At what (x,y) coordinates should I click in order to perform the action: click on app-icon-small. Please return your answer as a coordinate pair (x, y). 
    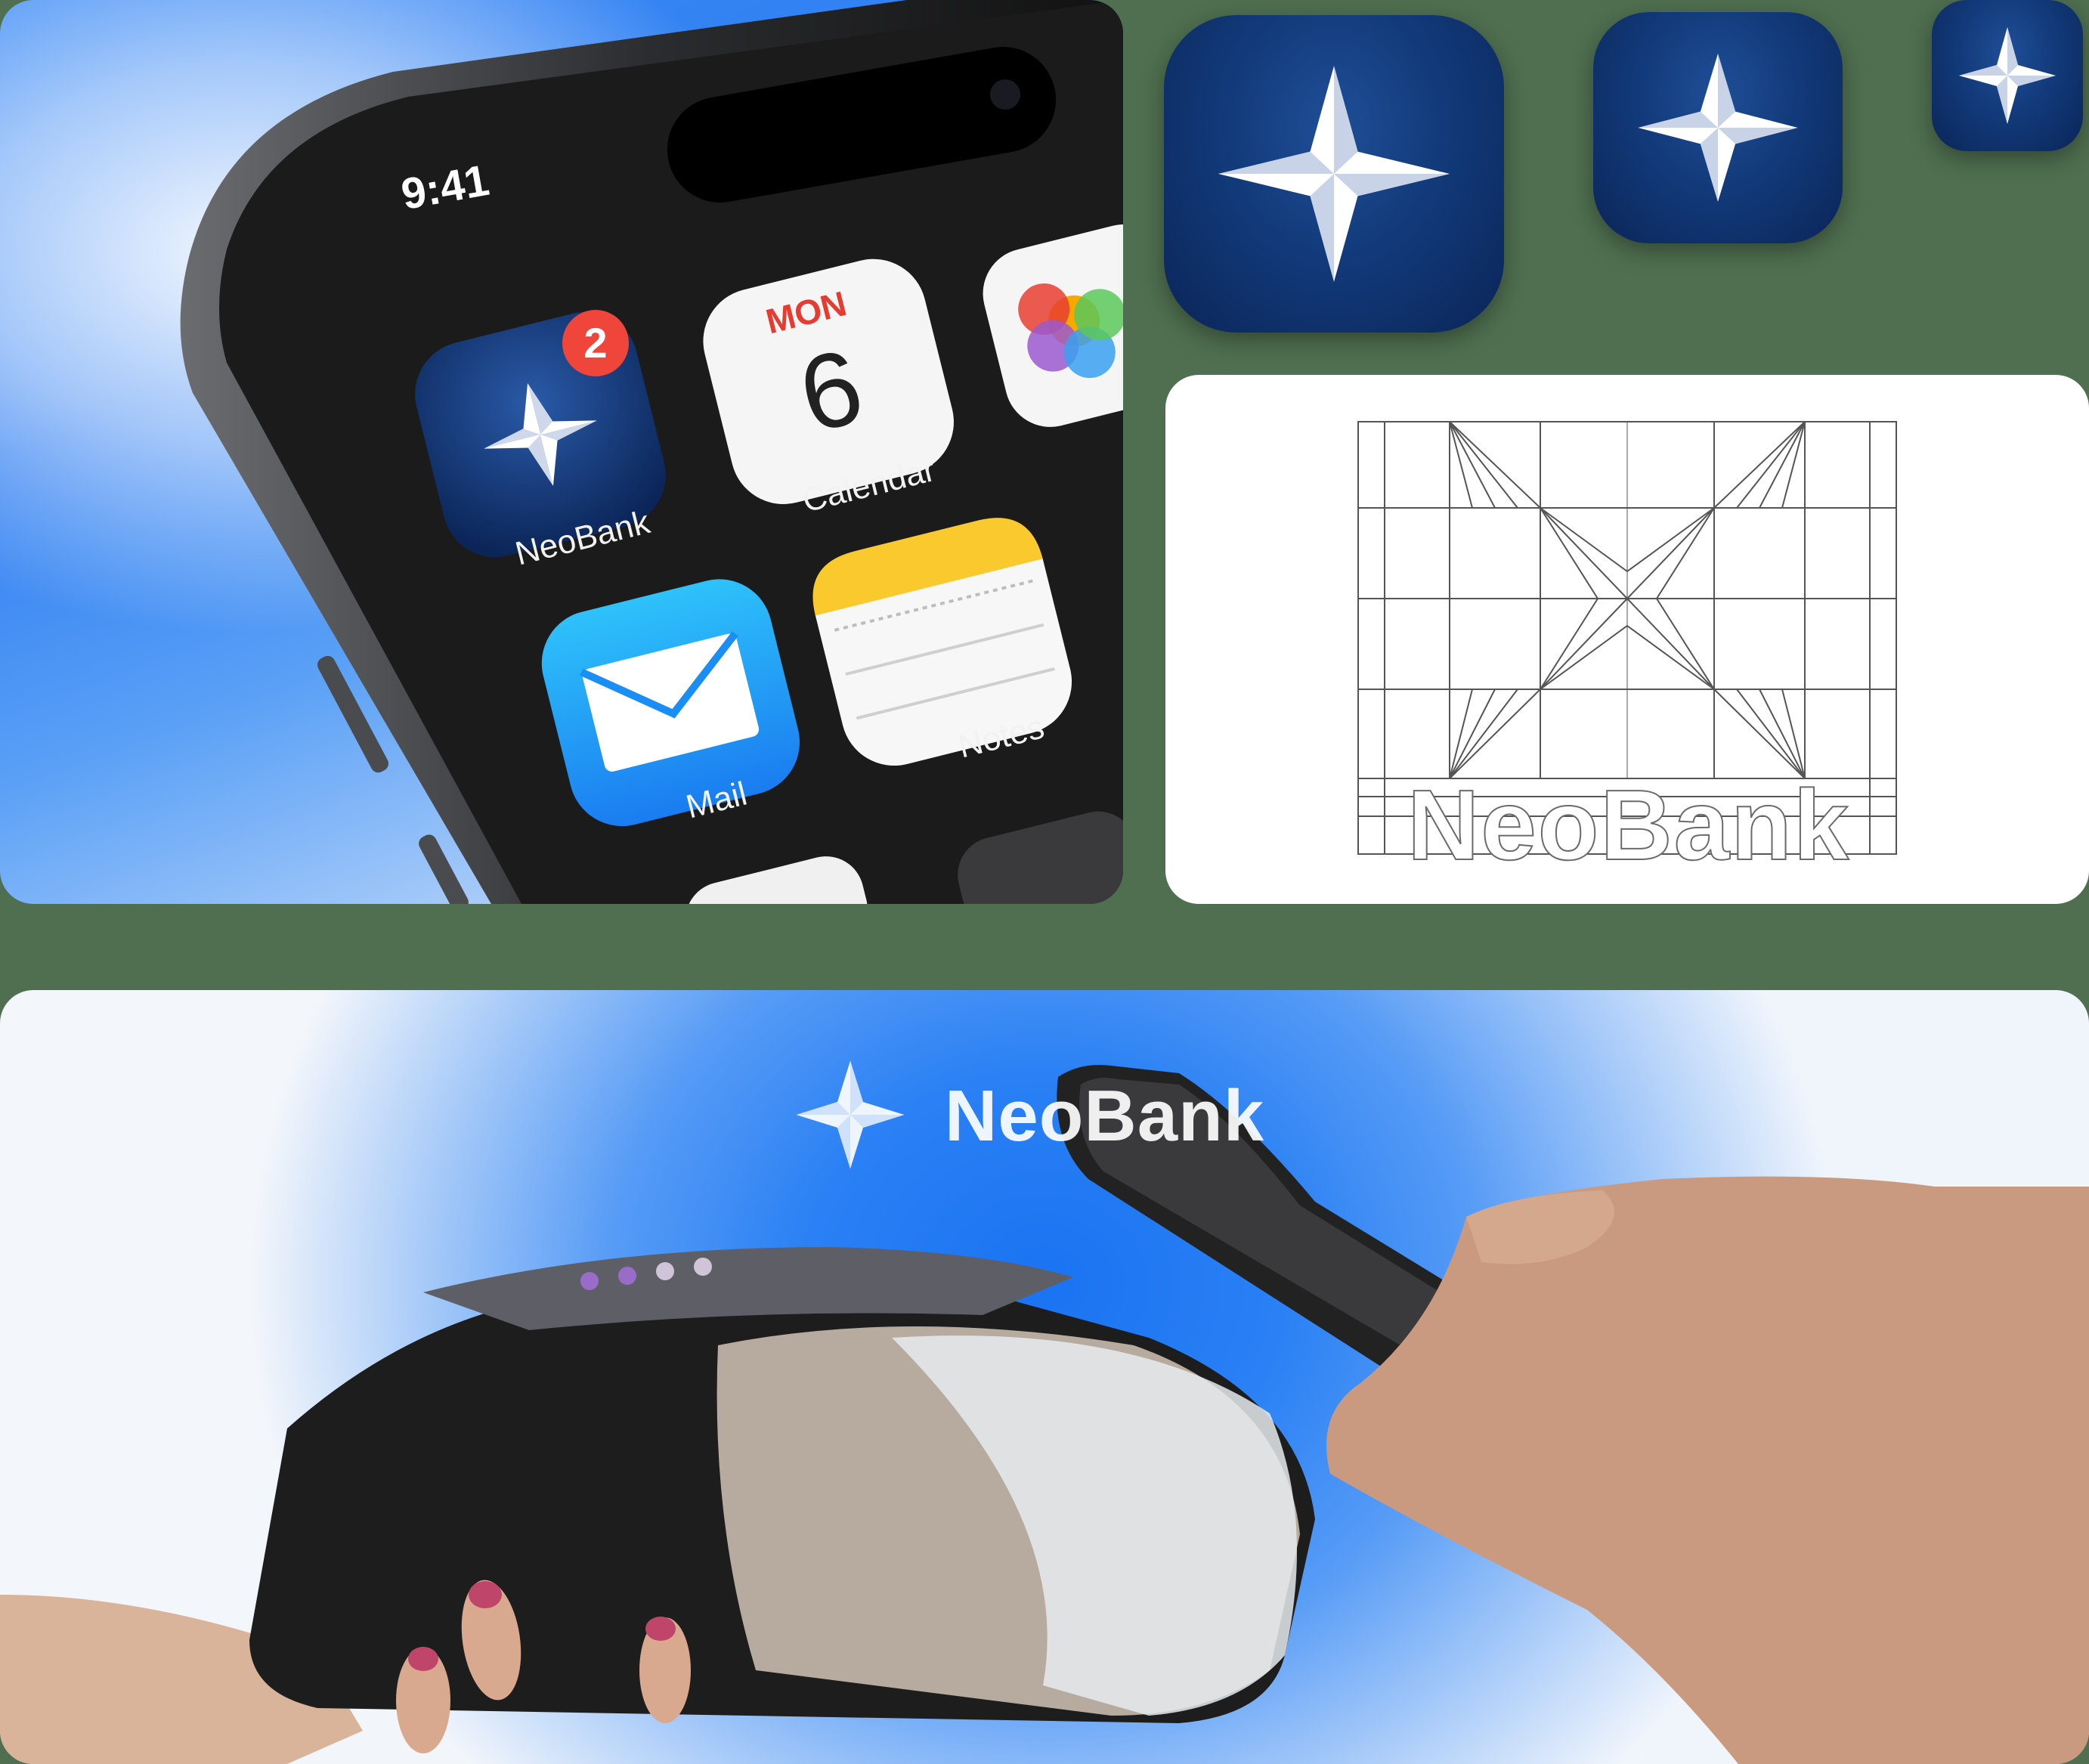
    Looking at the image, I should click on (2007, 75).